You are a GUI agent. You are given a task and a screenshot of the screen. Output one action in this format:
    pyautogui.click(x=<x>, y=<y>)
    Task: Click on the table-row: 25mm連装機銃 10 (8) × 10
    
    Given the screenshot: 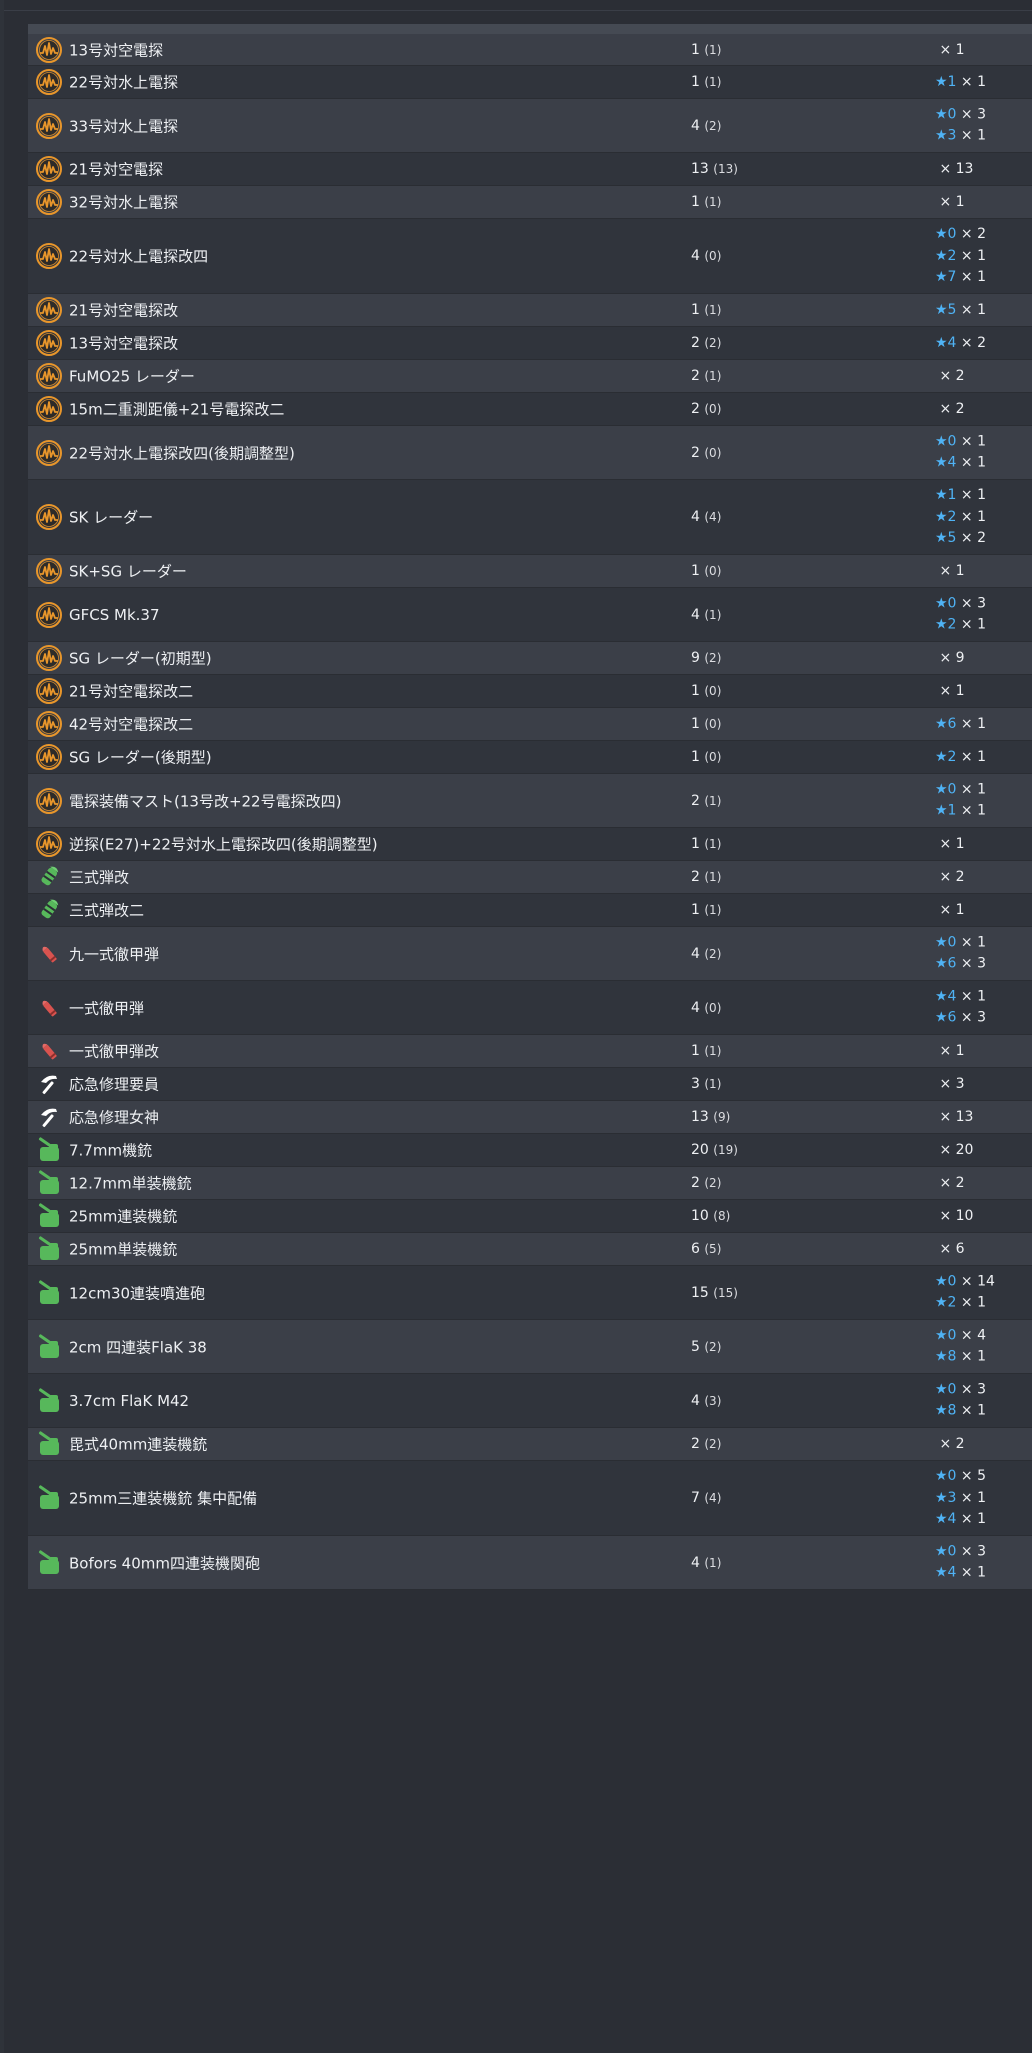 What is the action you would take?
    pyautogui.click(x=530, y=1216)
    